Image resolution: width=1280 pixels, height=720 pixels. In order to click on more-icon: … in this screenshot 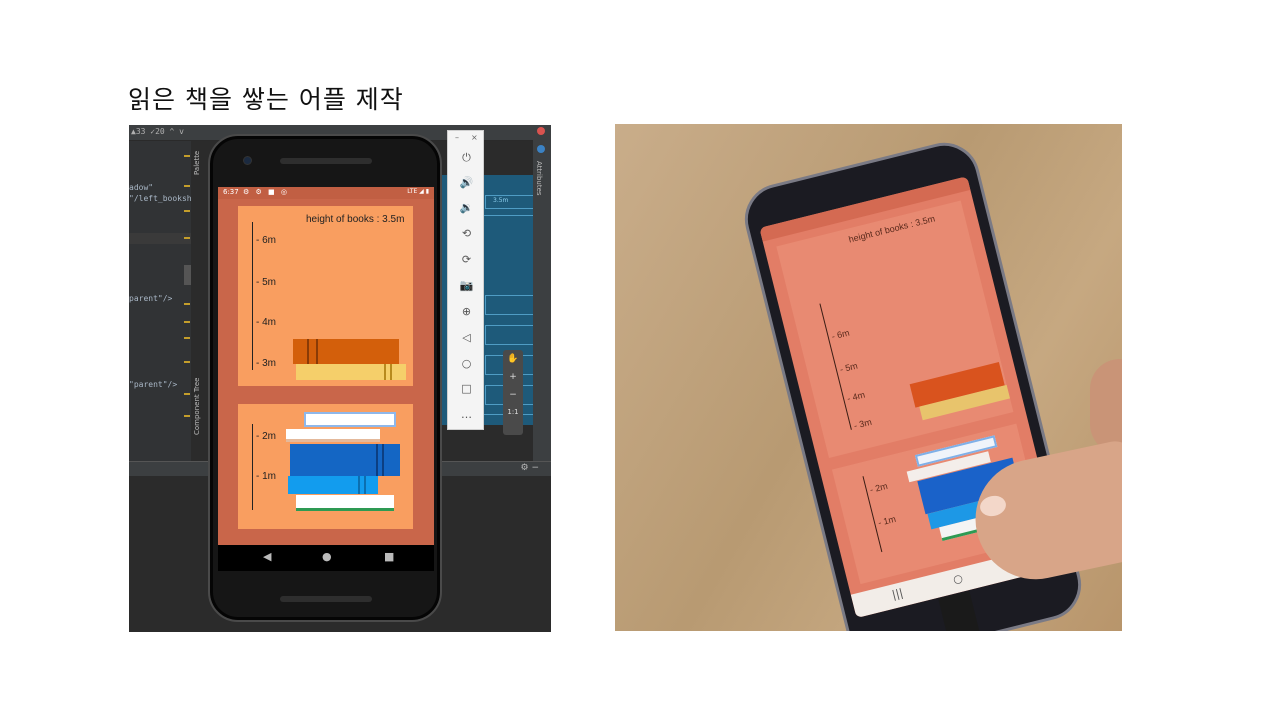, I will do `click(466, 414)`.